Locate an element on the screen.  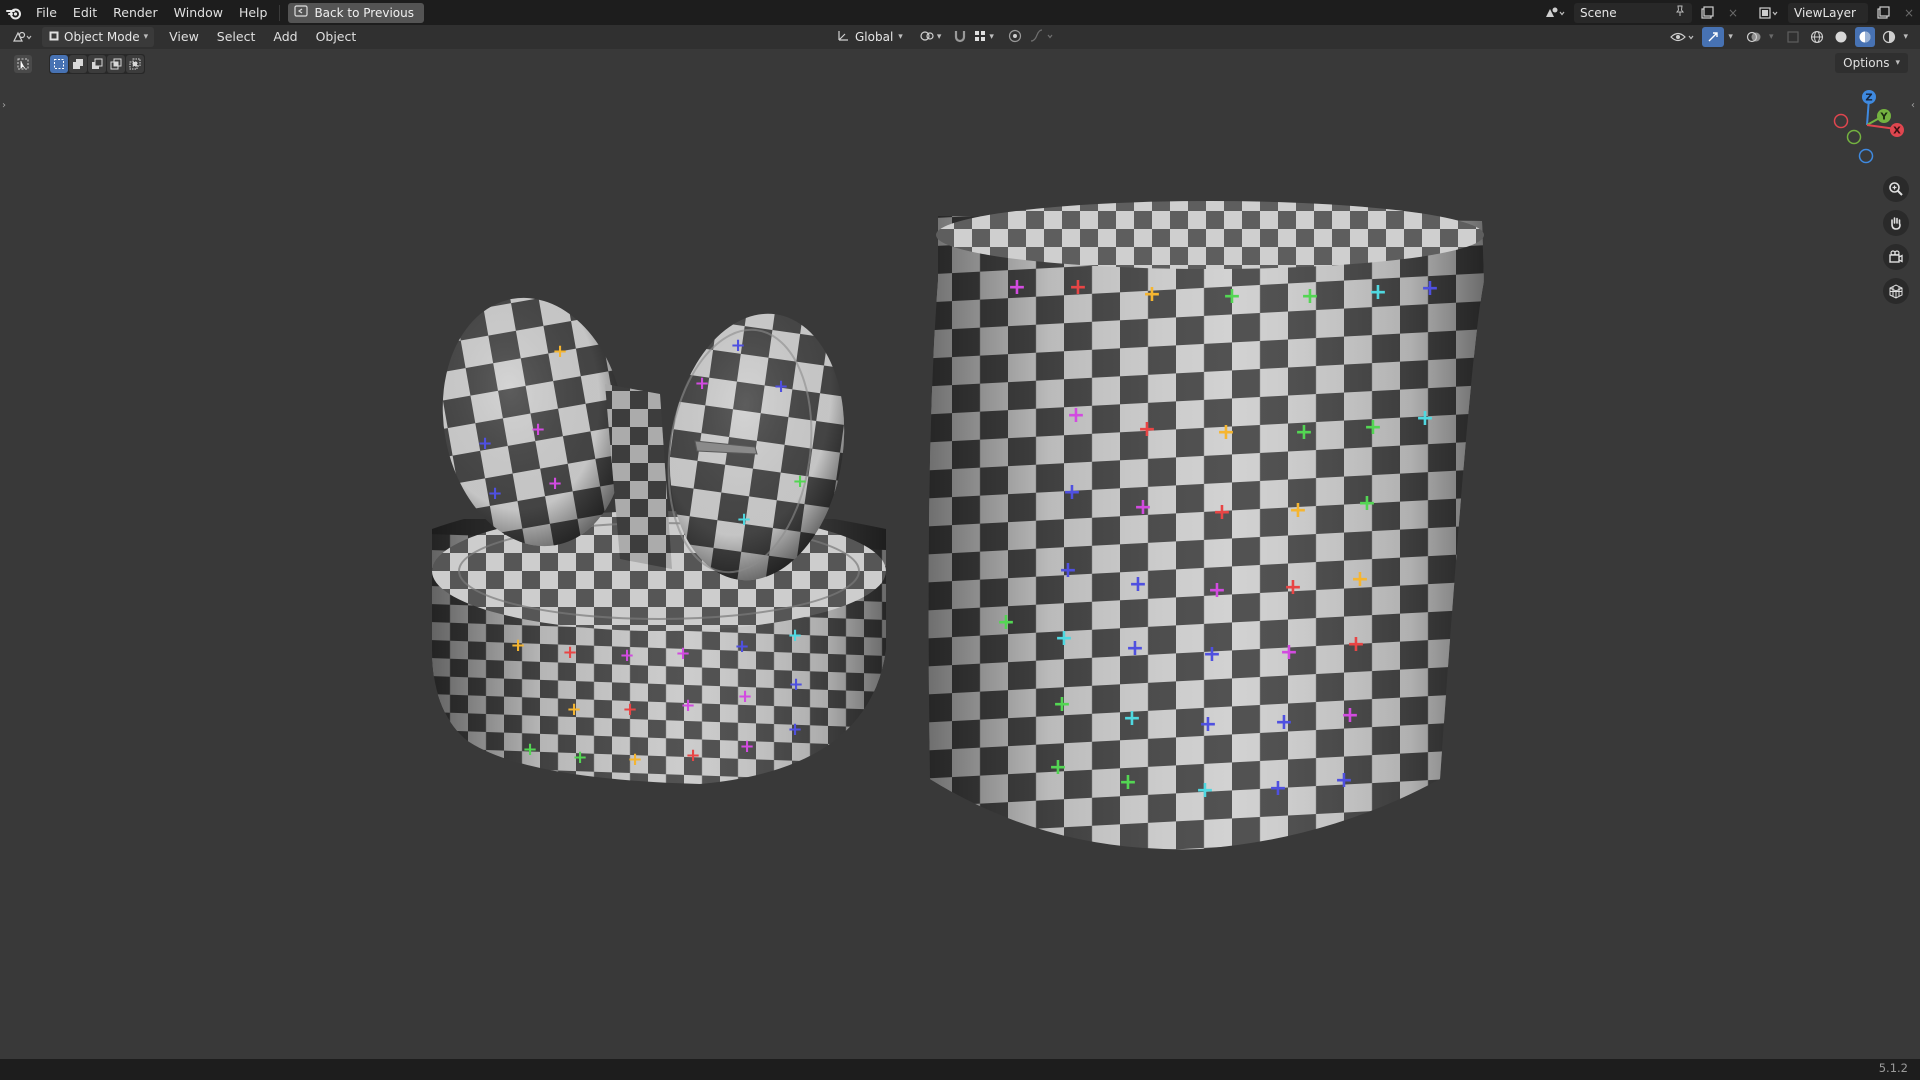
gizmo-neg-y-handle is located at coordinates (1854, 137).